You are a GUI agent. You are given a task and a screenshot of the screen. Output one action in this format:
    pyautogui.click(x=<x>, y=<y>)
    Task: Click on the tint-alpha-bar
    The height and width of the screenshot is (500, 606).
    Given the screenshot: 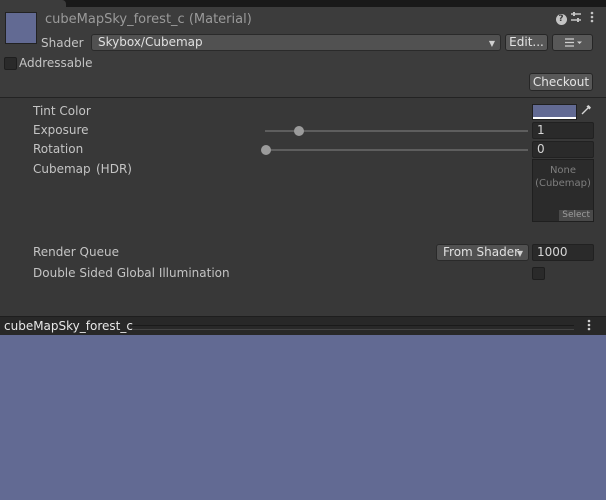 What is the action you would take?
    pyautogui.click(x=554, y=118)
    